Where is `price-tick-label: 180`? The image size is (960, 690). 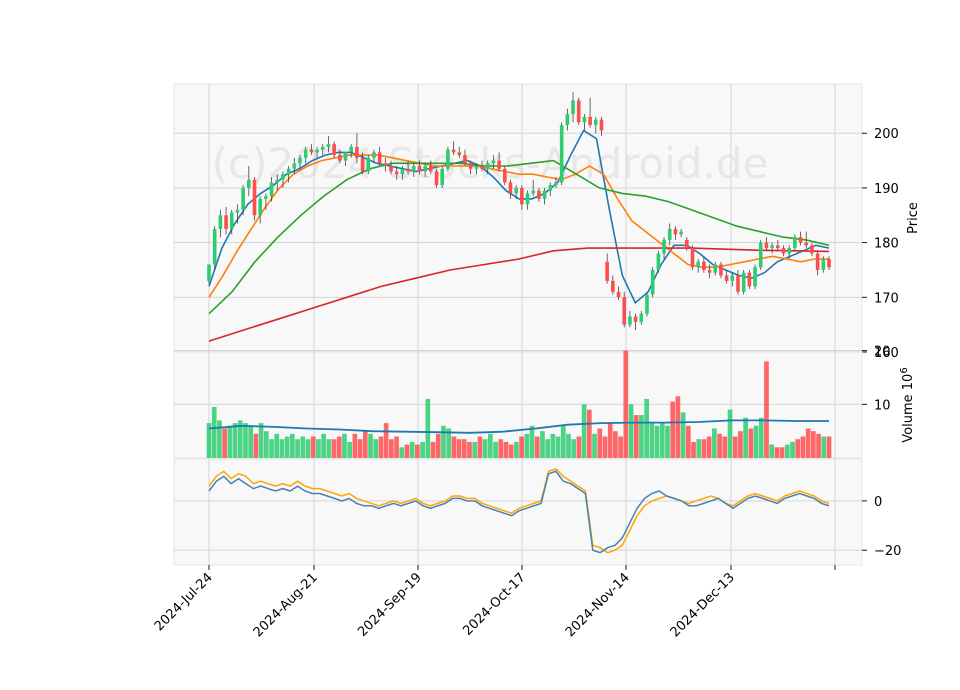
price-tick-label: 180 is located at coordinates (886, 244).